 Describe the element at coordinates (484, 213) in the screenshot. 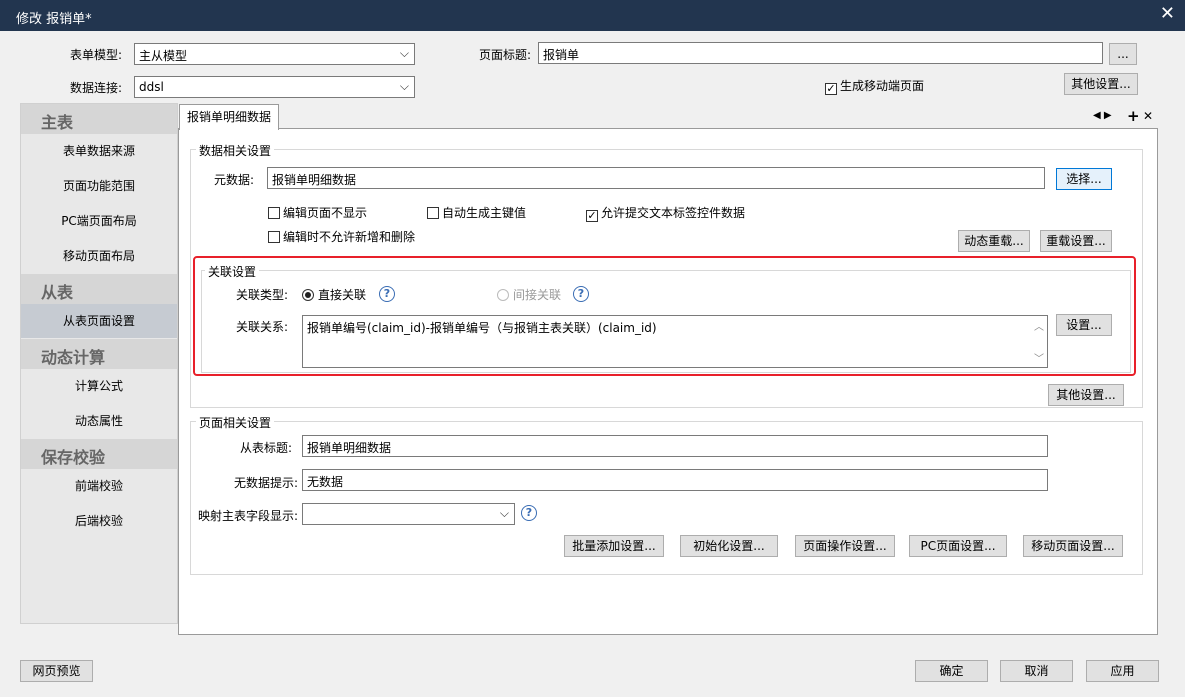

I see `auto-key-label: 自动生成主键值` at that location.